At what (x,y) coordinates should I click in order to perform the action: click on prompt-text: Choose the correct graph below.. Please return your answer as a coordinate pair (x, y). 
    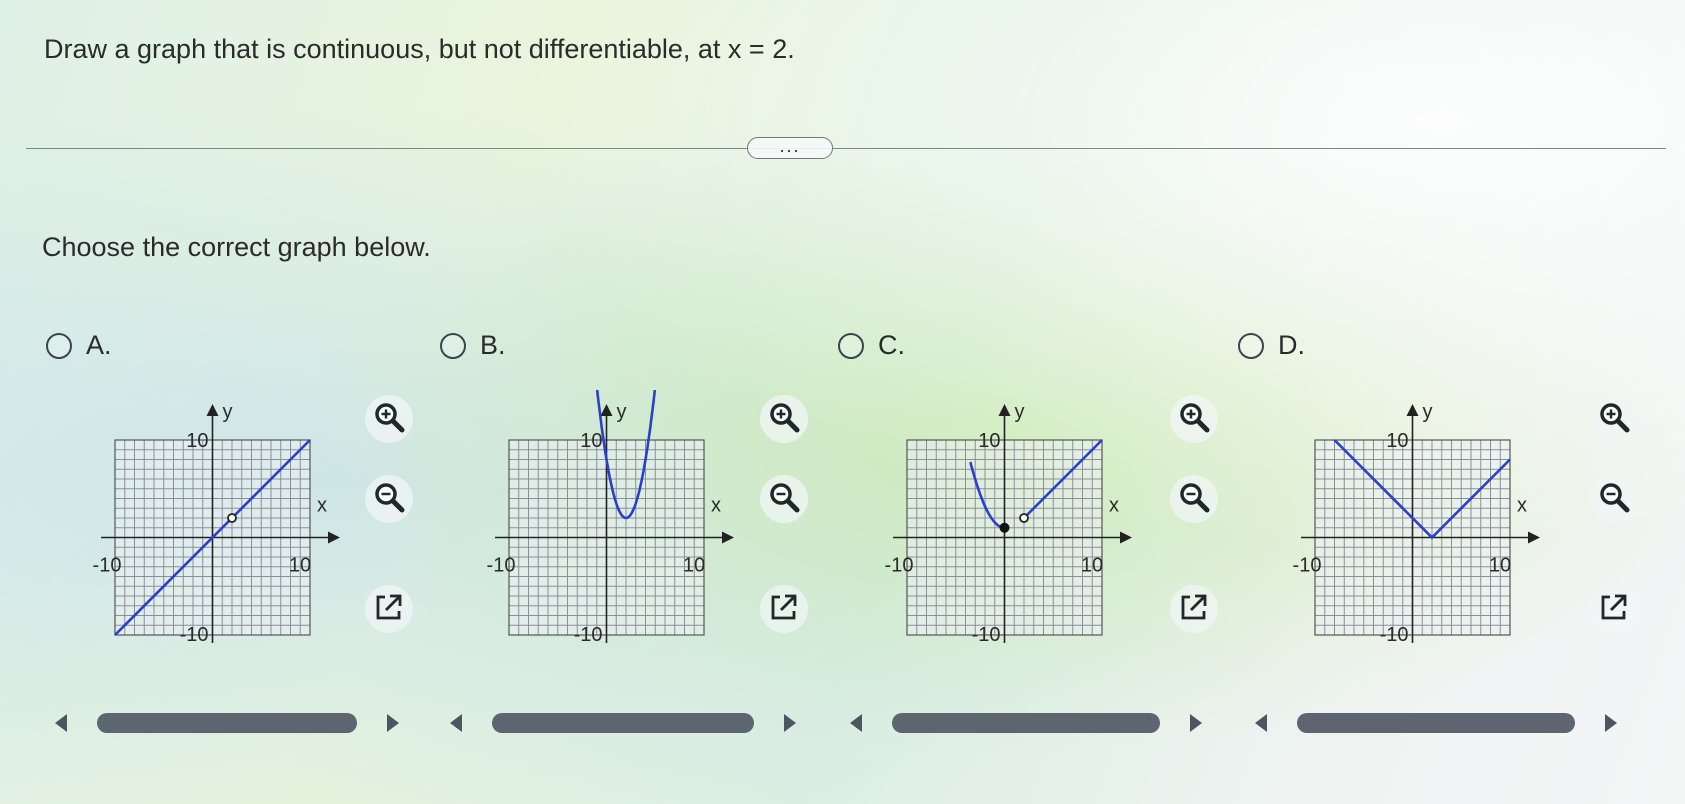
    Looking at the image, I should click on (236, 247).